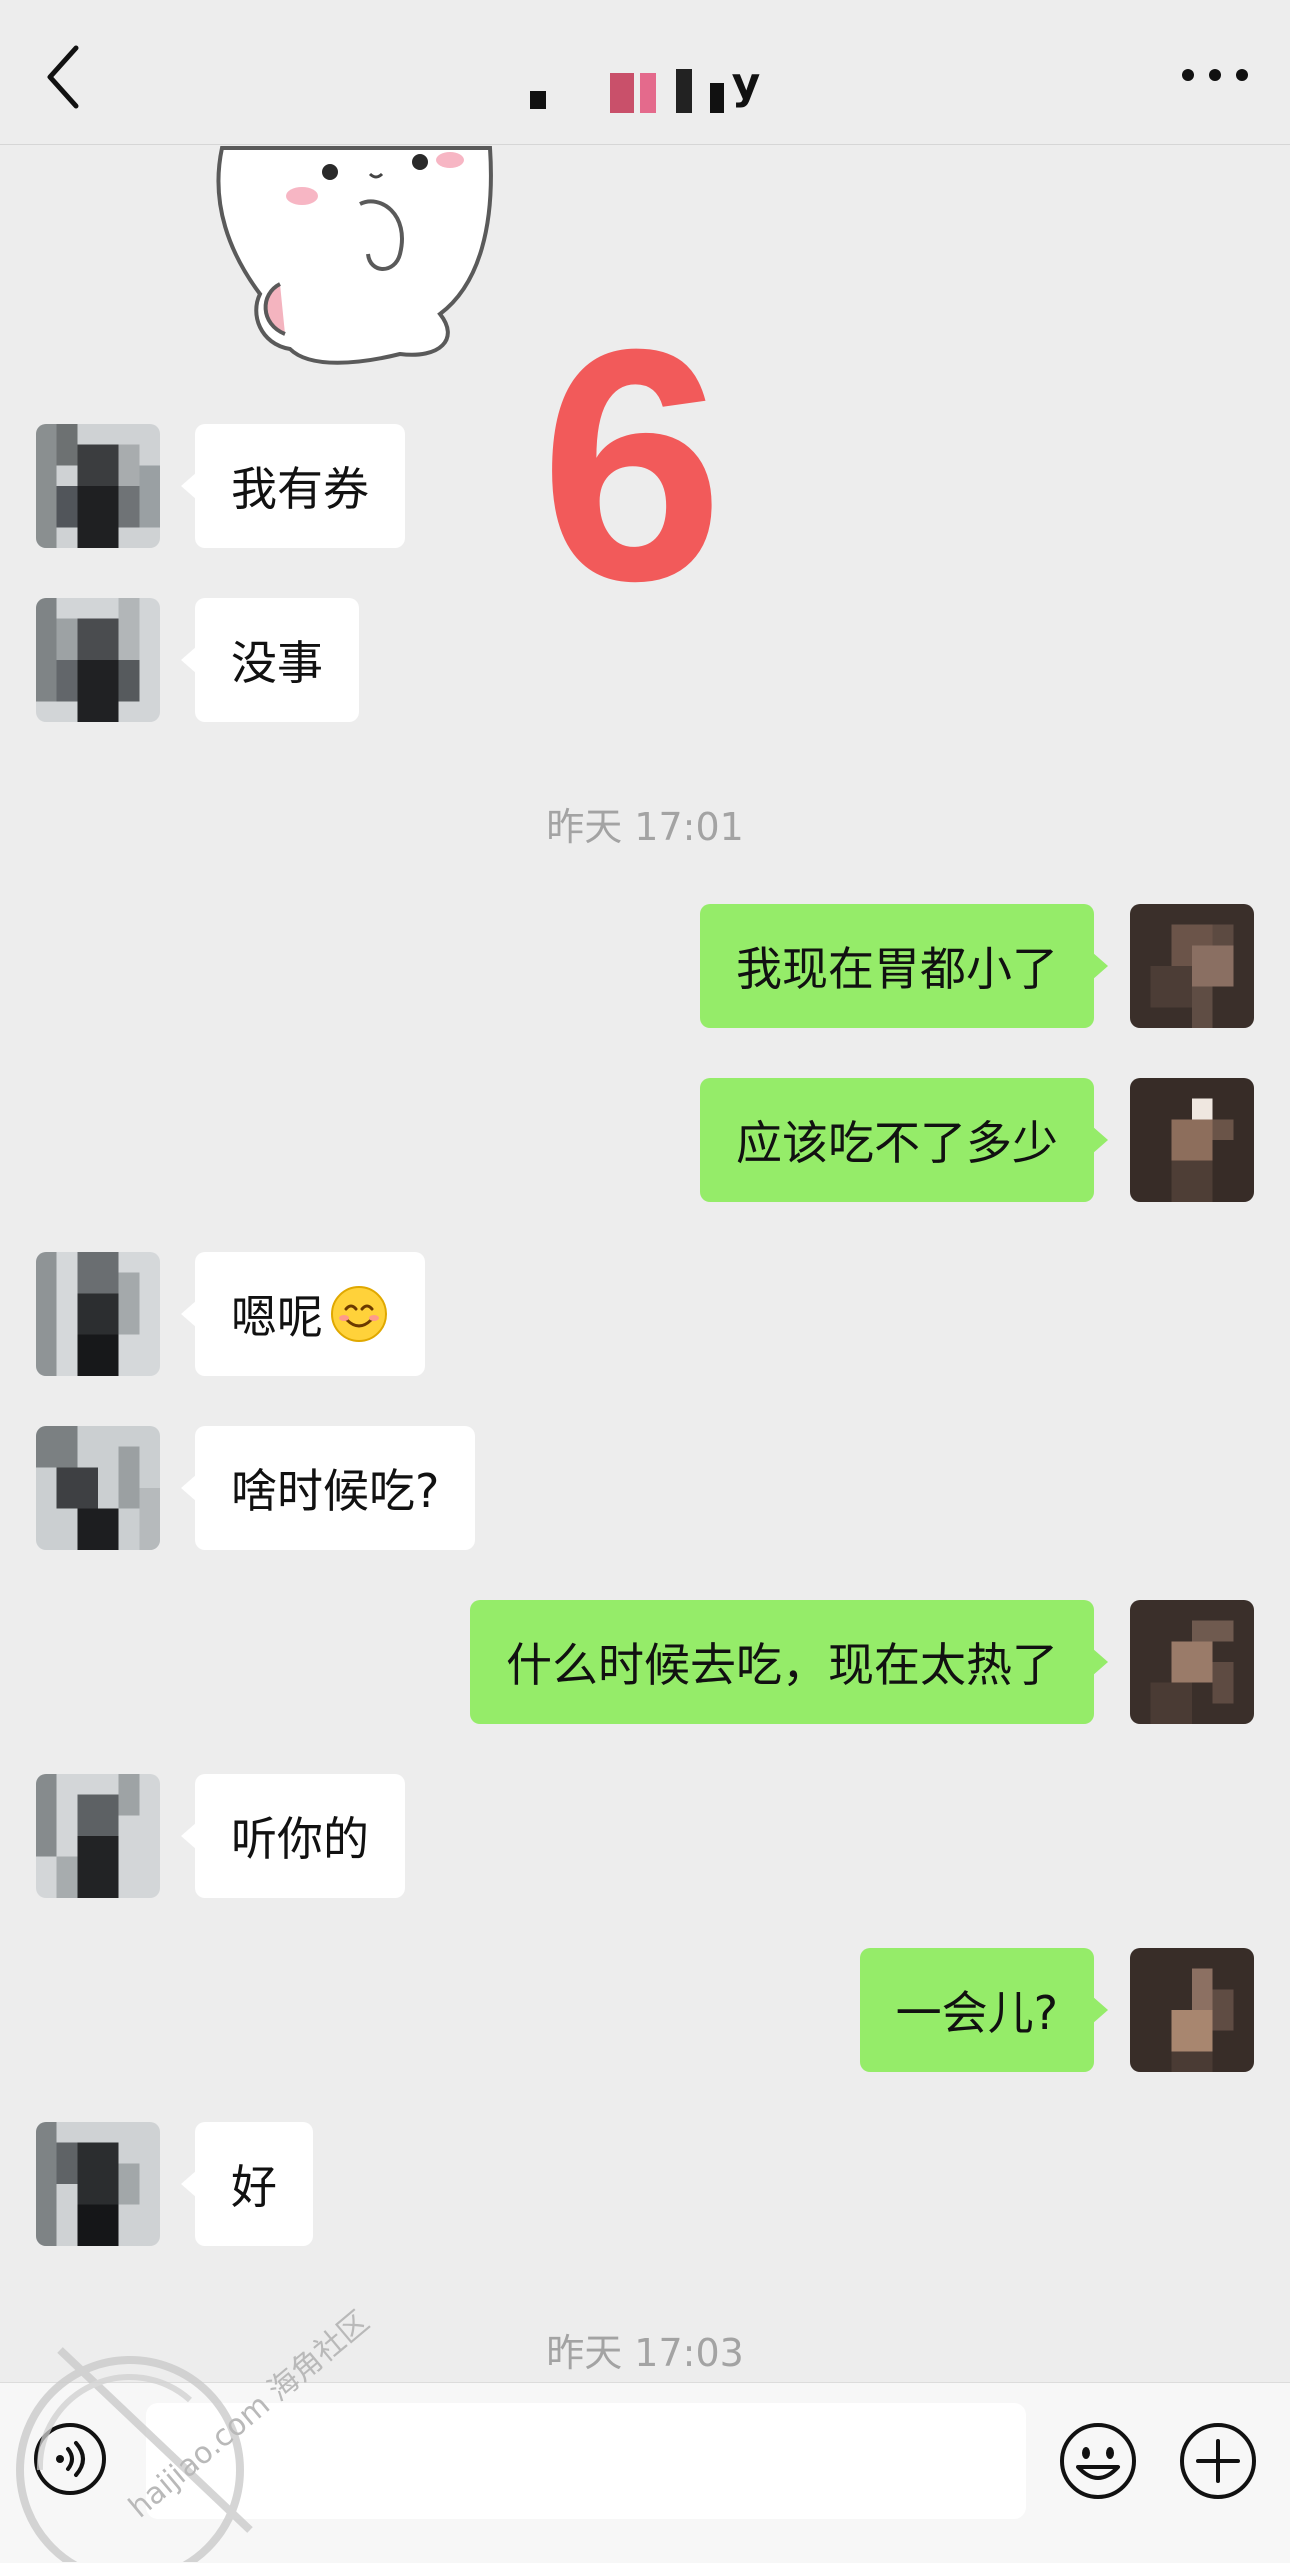  Describe the element at coordinates (355, 259) in the screenshot. I see `bunny-sticker` at that location.